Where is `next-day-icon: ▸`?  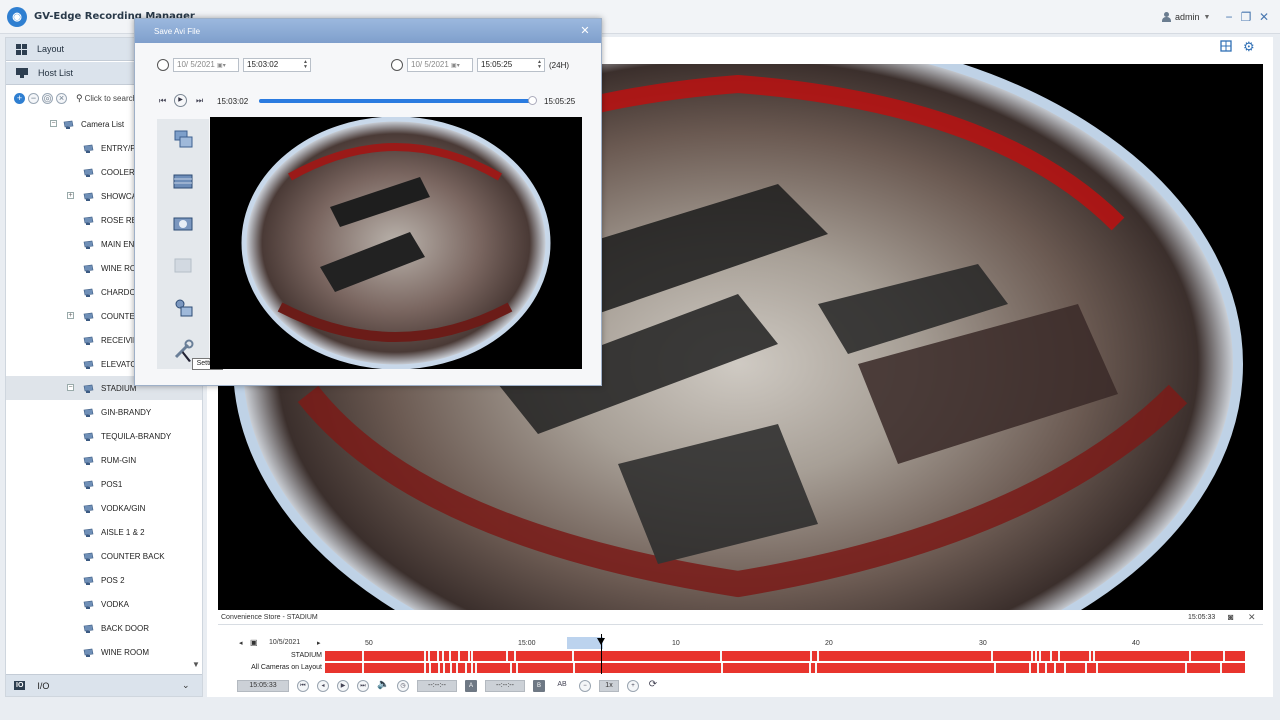 next-day-icon: ▸ is located at coordinates (319, 643).